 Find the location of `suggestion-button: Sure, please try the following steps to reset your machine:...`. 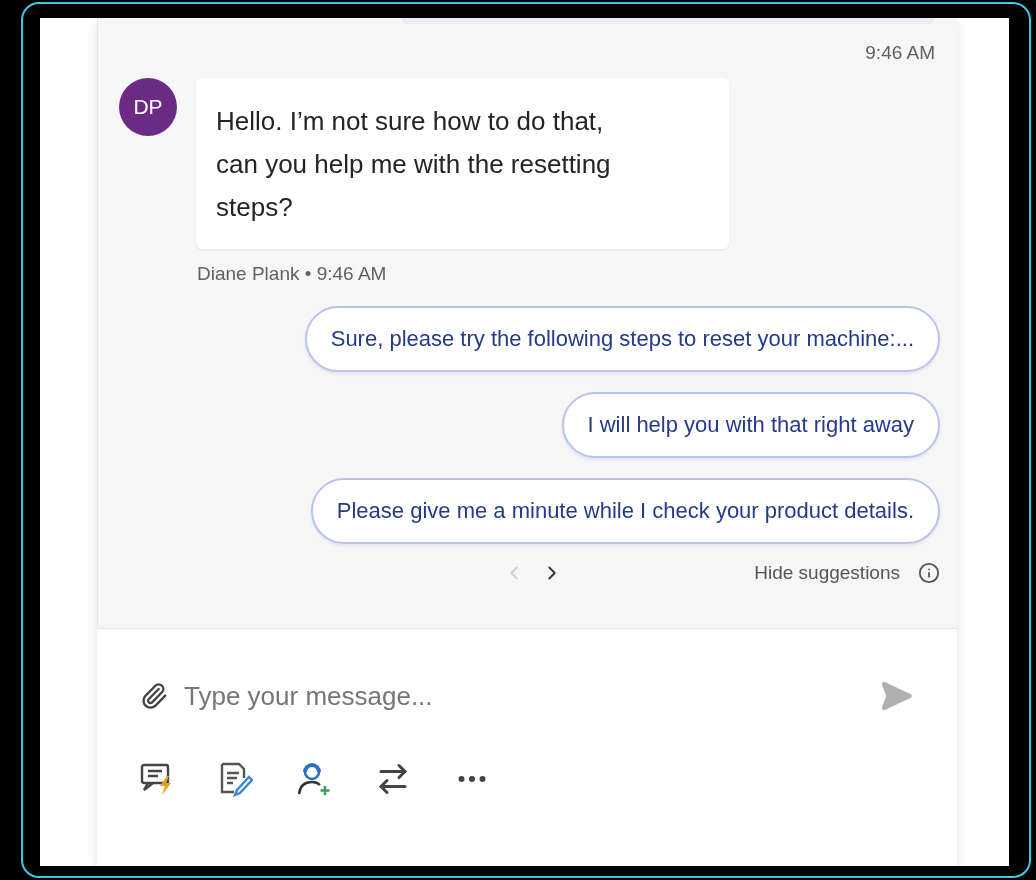

suggestion-button: Sure, please try the following steps to reset your machine:... is located at coordinates (622, 339).